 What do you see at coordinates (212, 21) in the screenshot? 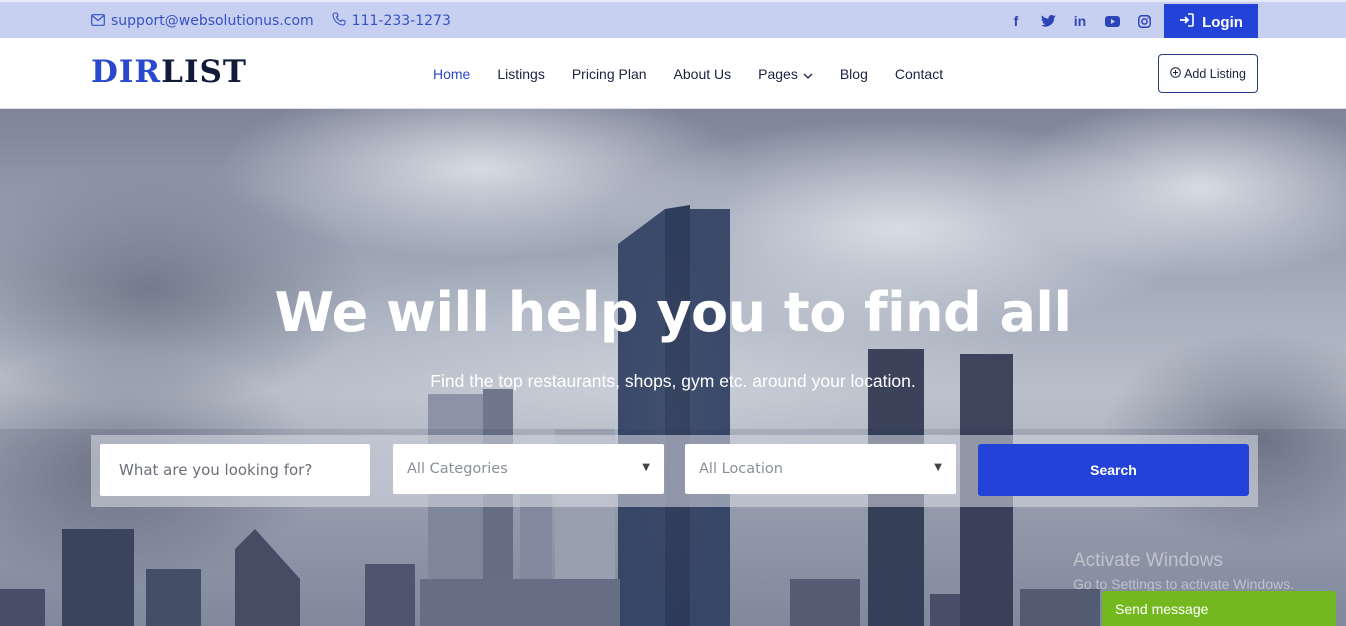
I see `email-text: support@websolutionus.com` at bounding box center [212, 21].